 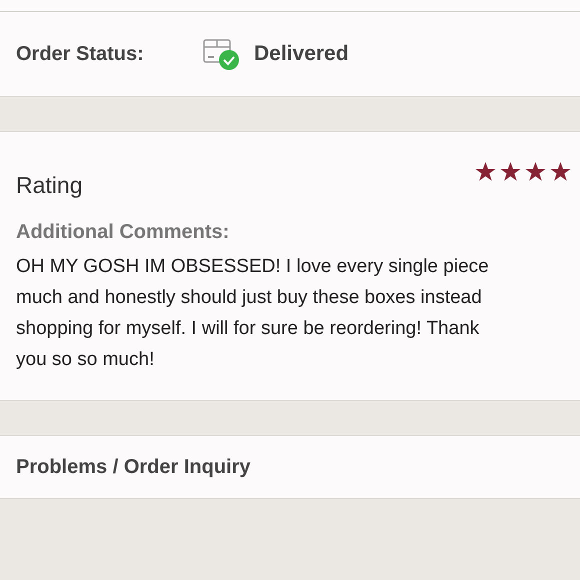 I want to click on comment-line: much and honestly should just buy these boxes instead, so click(x=249, y=298).